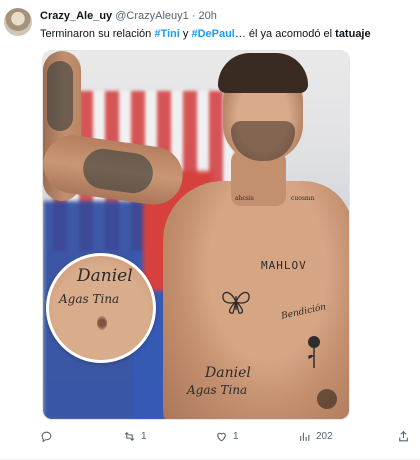 The height and width of the screenshot is (460, 420). I want to click on author-handle: @CrazyAleuy1, so click(152, 16).